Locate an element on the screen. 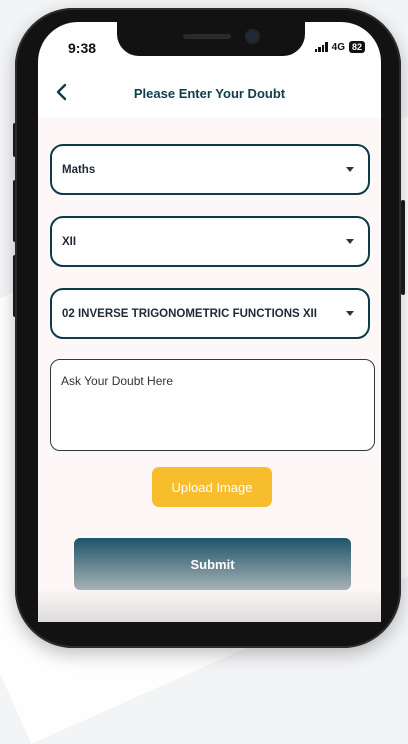  signal-icon is located at coordinates (321, 47).